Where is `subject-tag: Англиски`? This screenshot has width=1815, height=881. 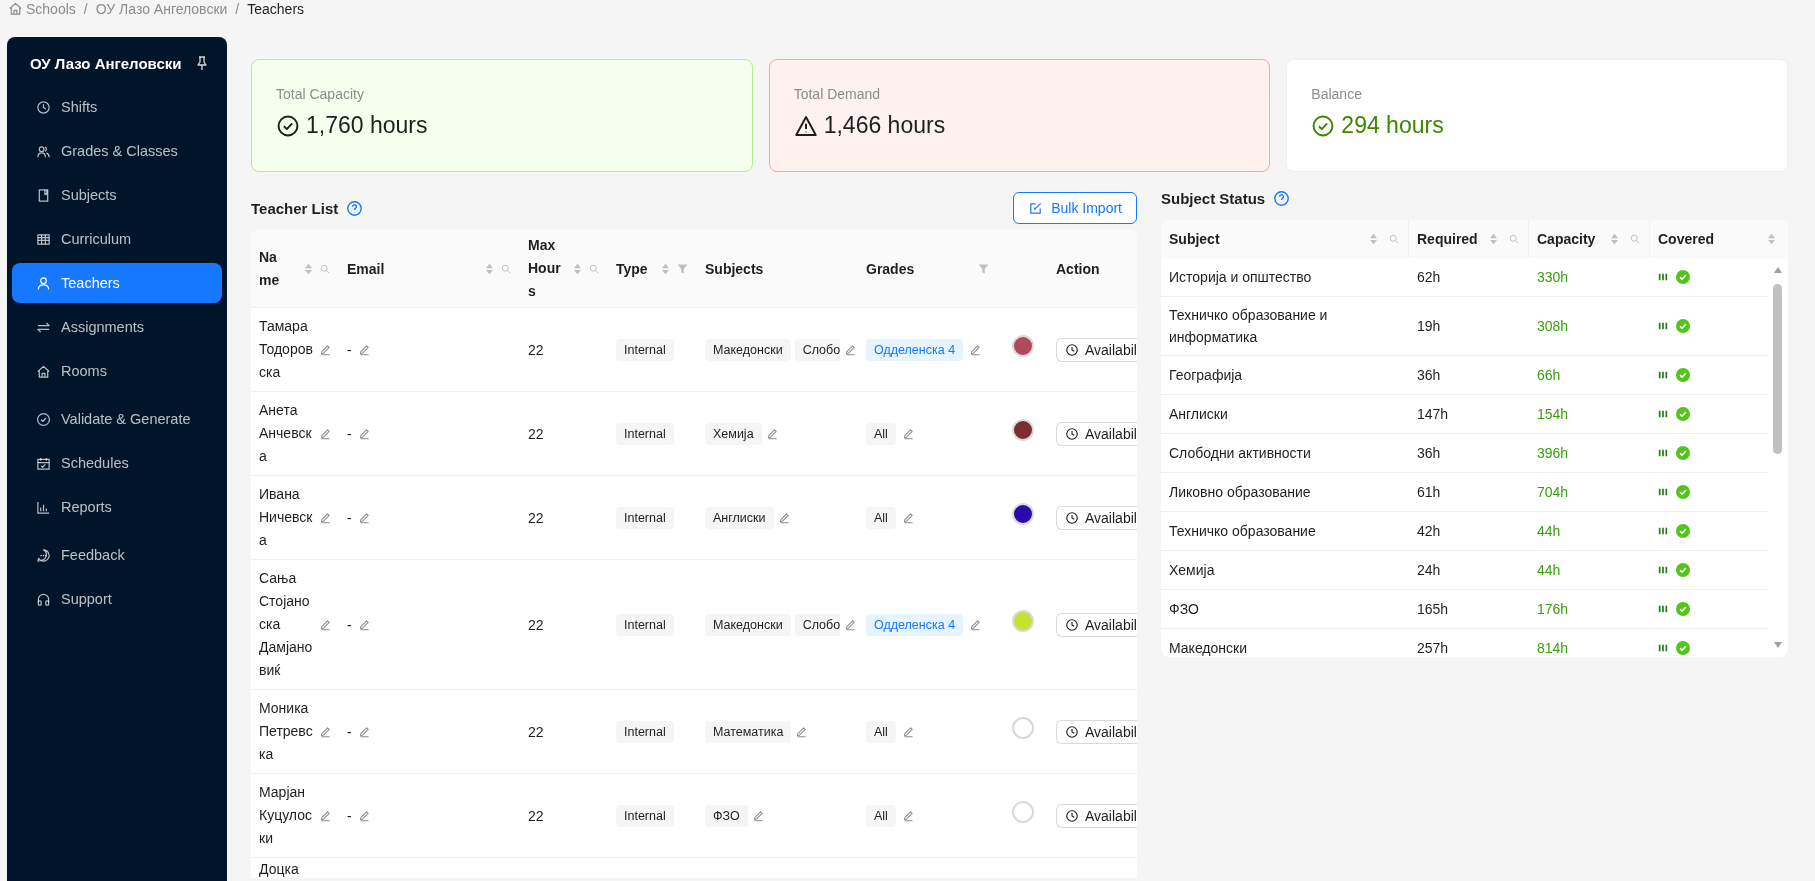 subject-tag: Англиски is located at coordinates (739, 517).